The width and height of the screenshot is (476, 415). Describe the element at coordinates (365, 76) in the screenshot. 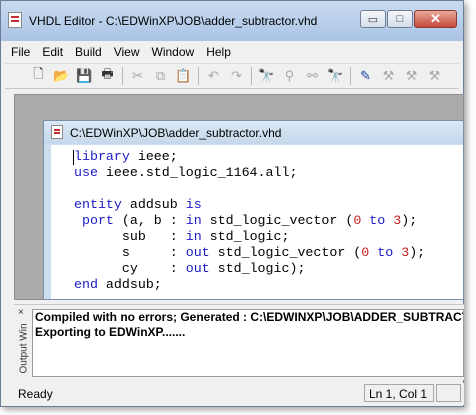

I see `compile-icon: ✎` at that location.